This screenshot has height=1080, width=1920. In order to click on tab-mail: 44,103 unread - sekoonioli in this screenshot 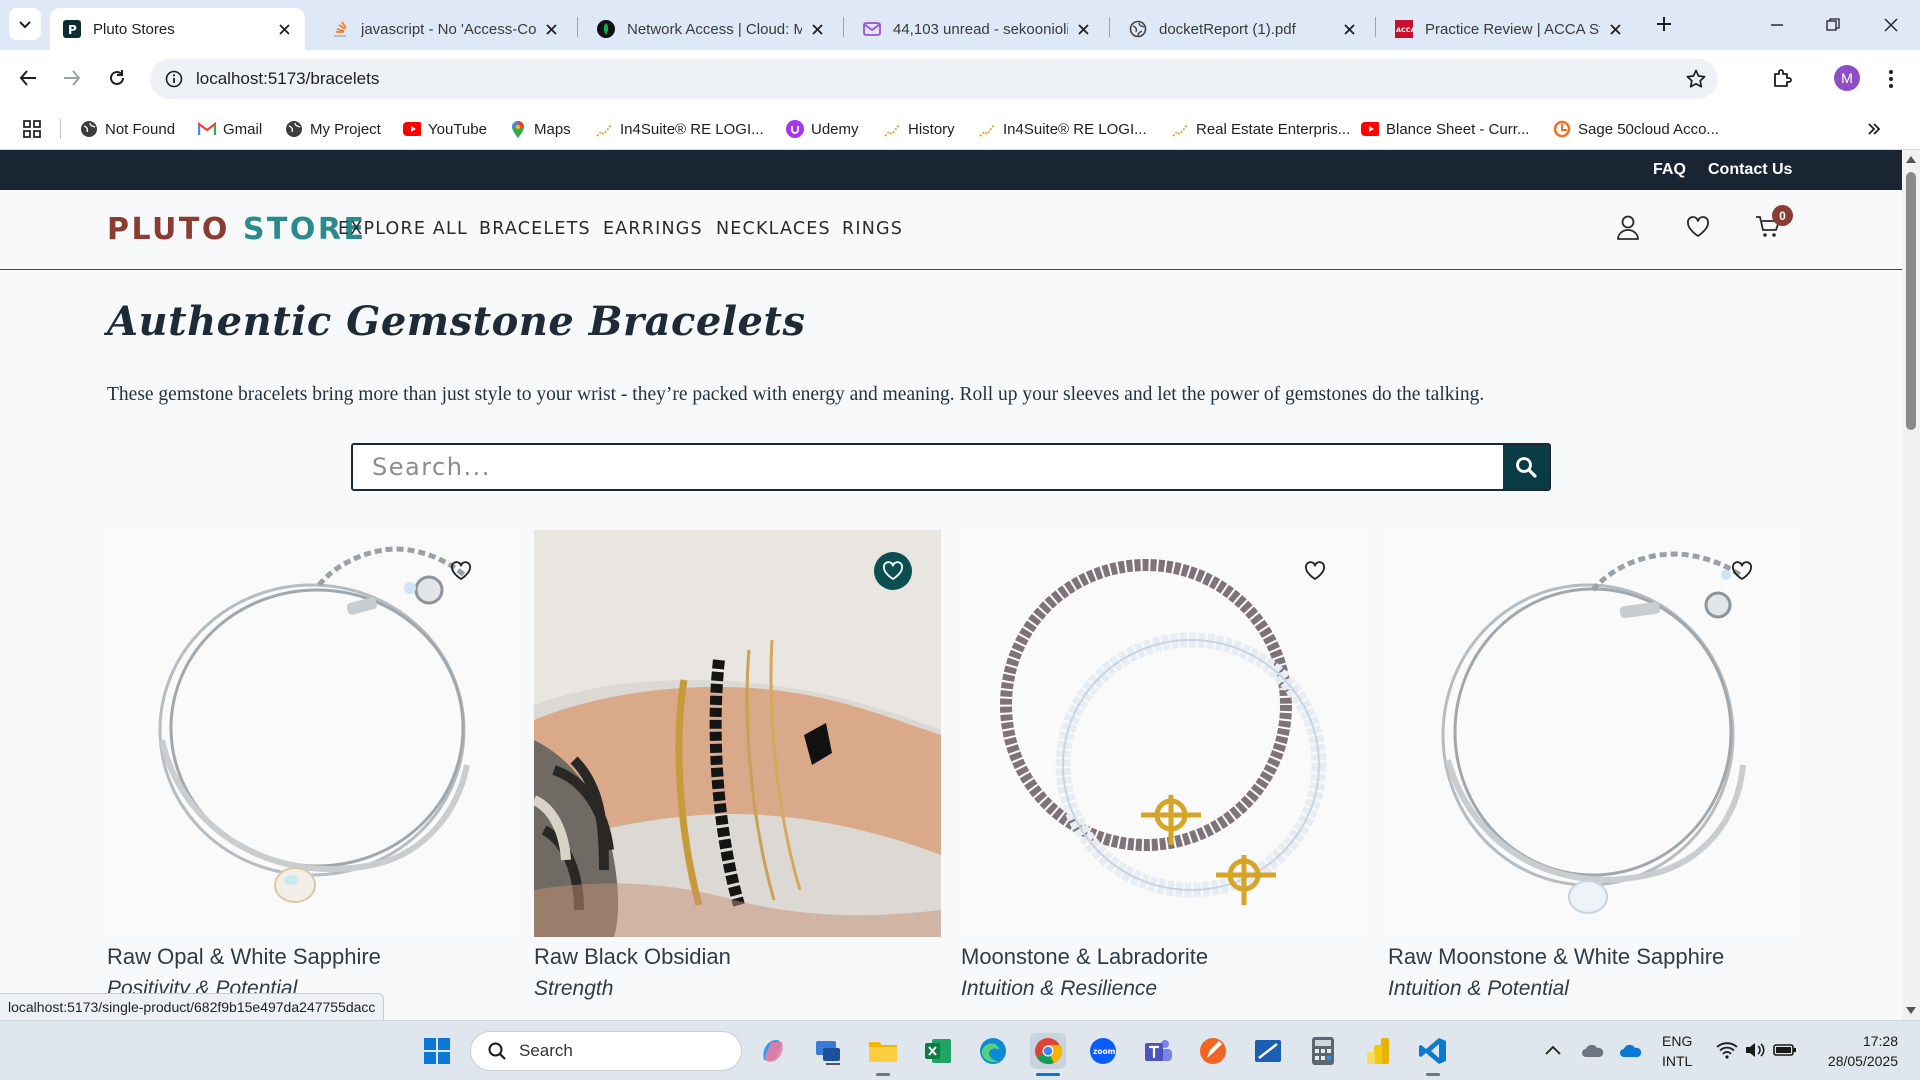, I will do `click(977, 29)`.